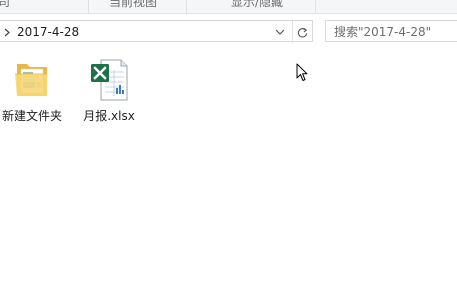 This screenshot has height=286, width=457. I want to click on file-item-new-folder: 新建文件夹, so click(34, 93).